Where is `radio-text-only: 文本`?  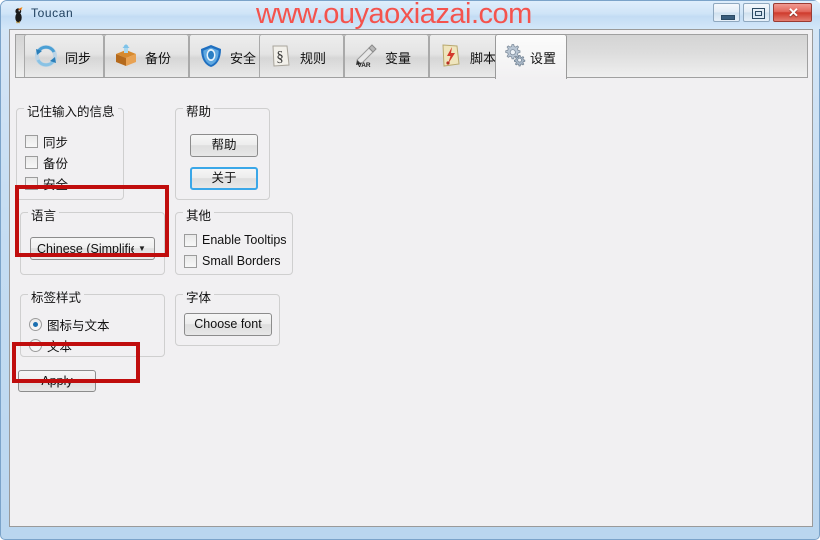
radio-text-only: 文本 is located at coordinates (50, 345).